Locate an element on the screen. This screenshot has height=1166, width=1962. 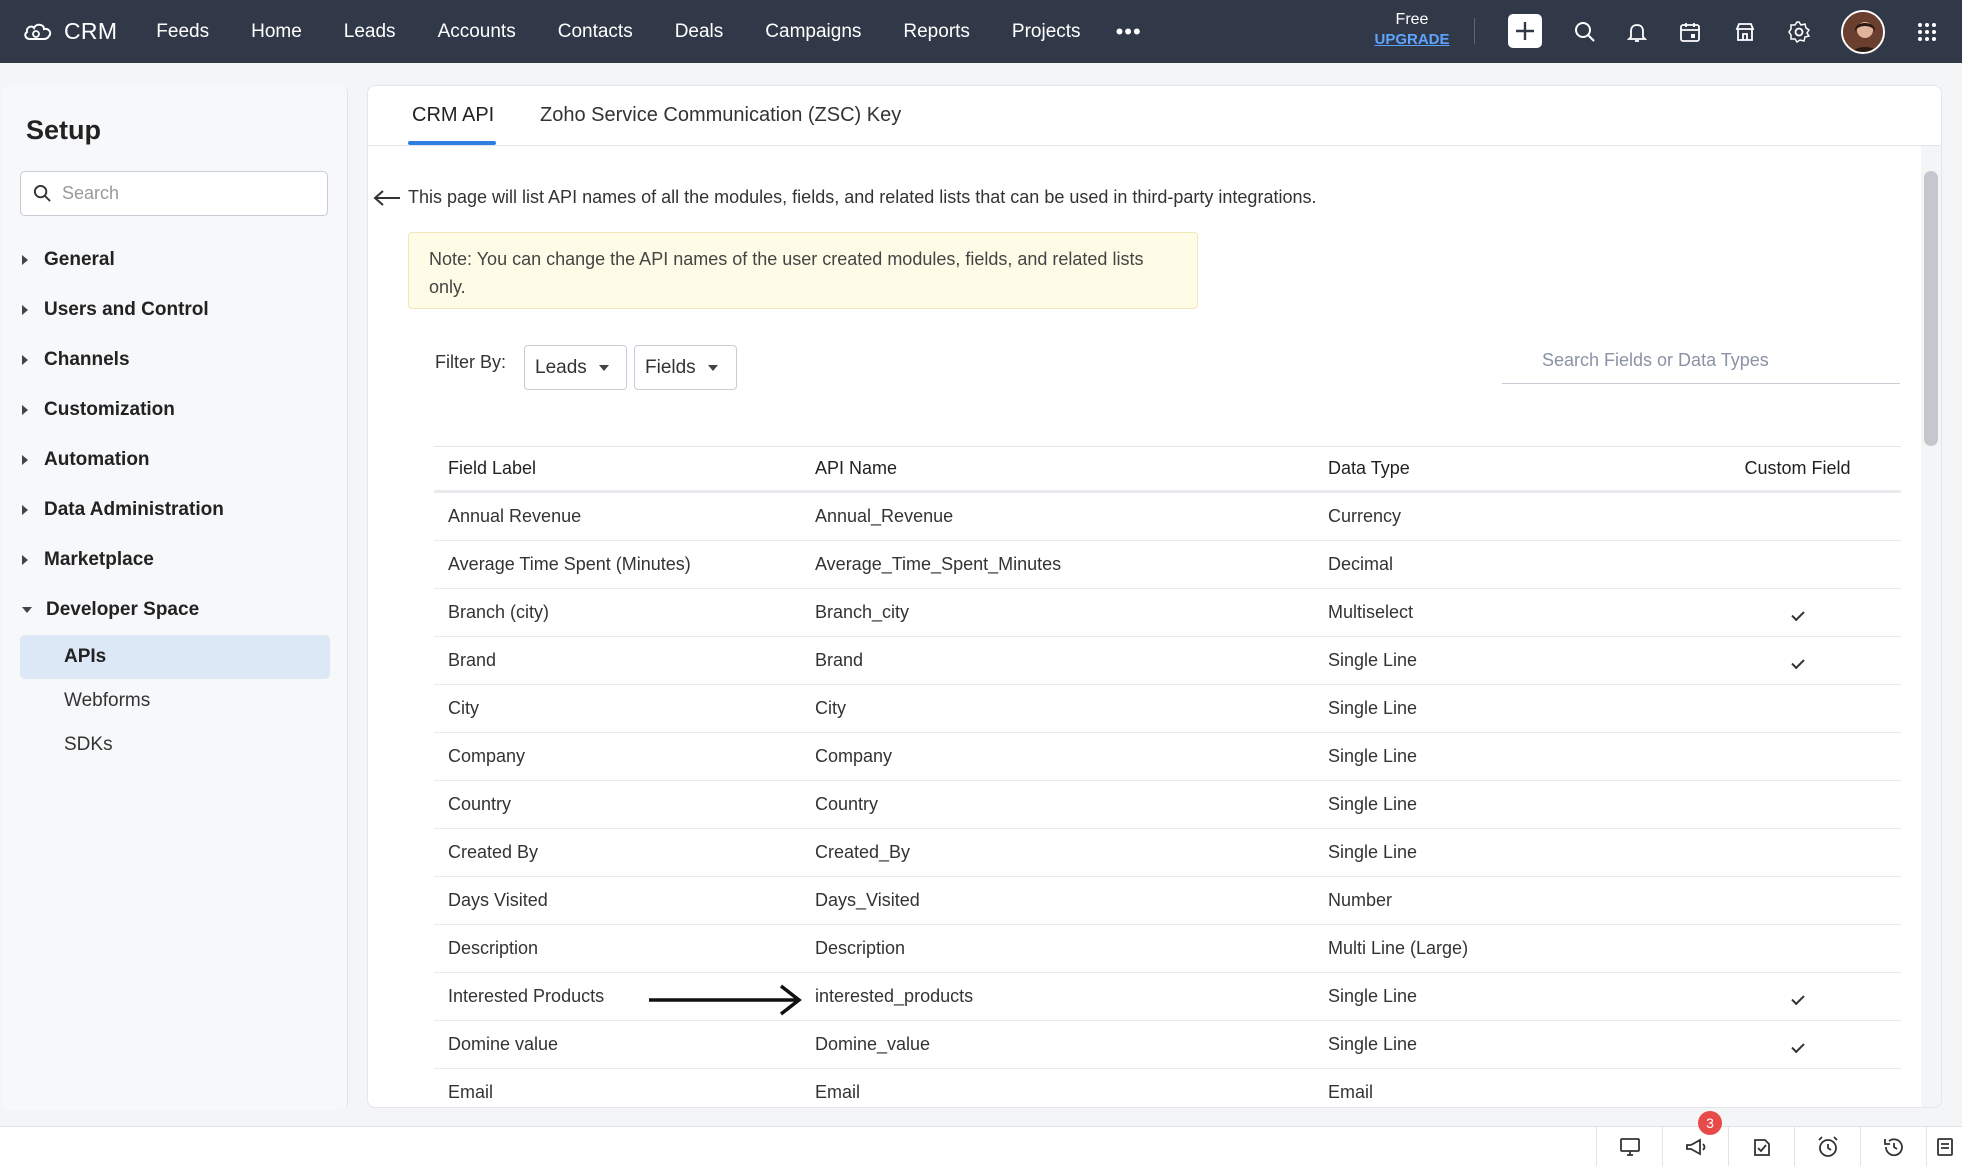
menu-marketplace: Marketplace is located at coordinates (175, 560).